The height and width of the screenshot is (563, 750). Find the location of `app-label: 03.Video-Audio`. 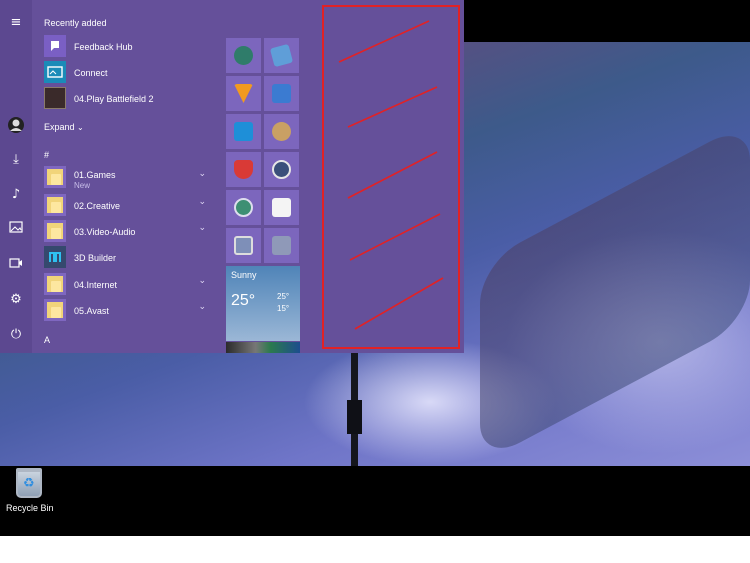

app-label: 03.Video-Audio is located at coordinates (105, 232).